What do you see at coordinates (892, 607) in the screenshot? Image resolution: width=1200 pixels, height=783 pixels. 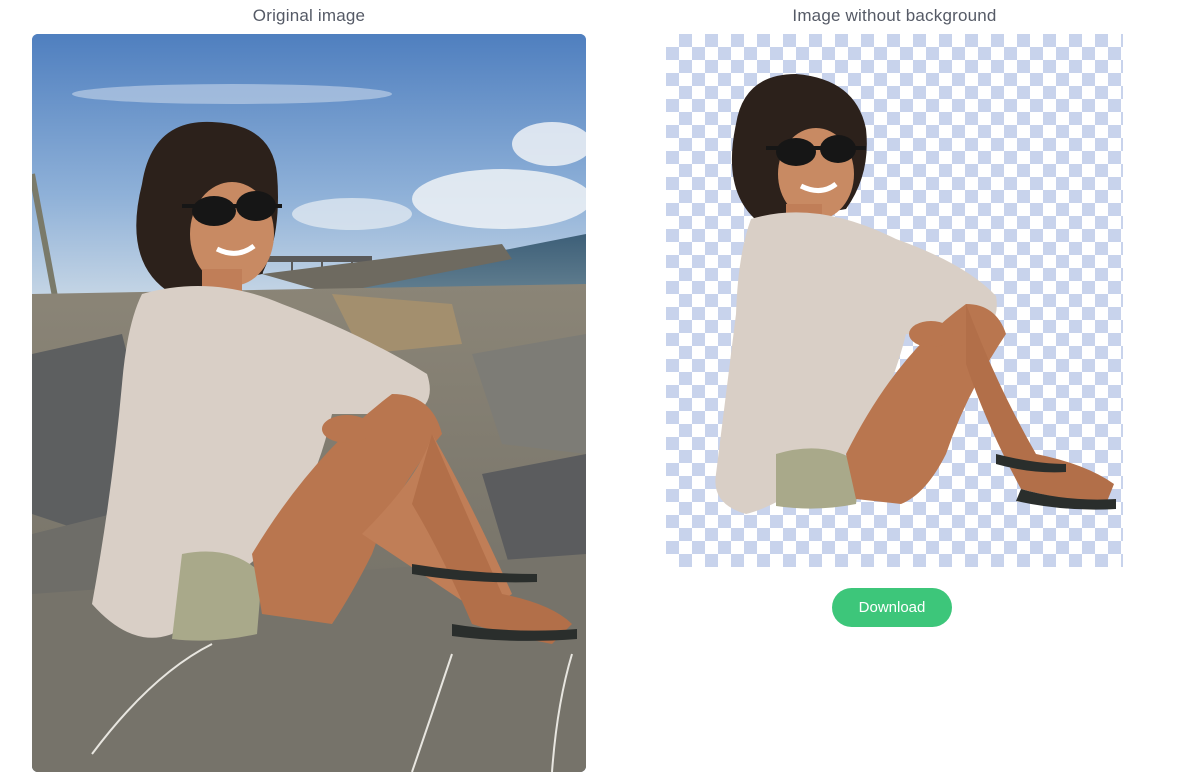 I see `download-button: Download` at bounding box center [892, 607].